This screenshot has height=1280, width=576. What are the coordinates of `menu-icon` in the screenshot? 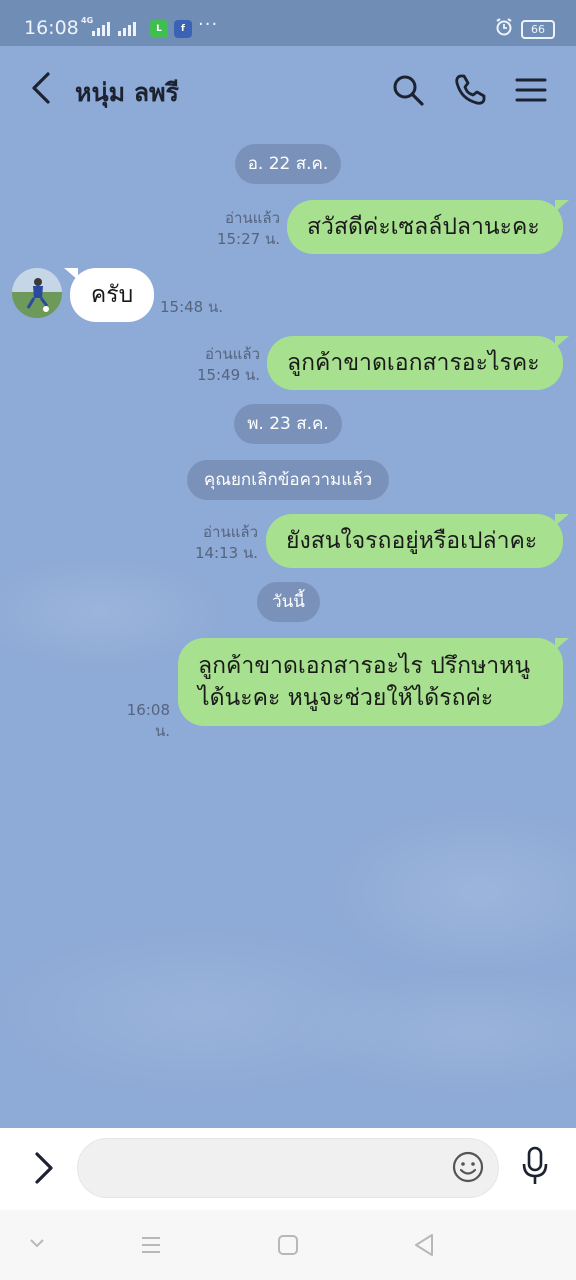 It's located at (531, 90).